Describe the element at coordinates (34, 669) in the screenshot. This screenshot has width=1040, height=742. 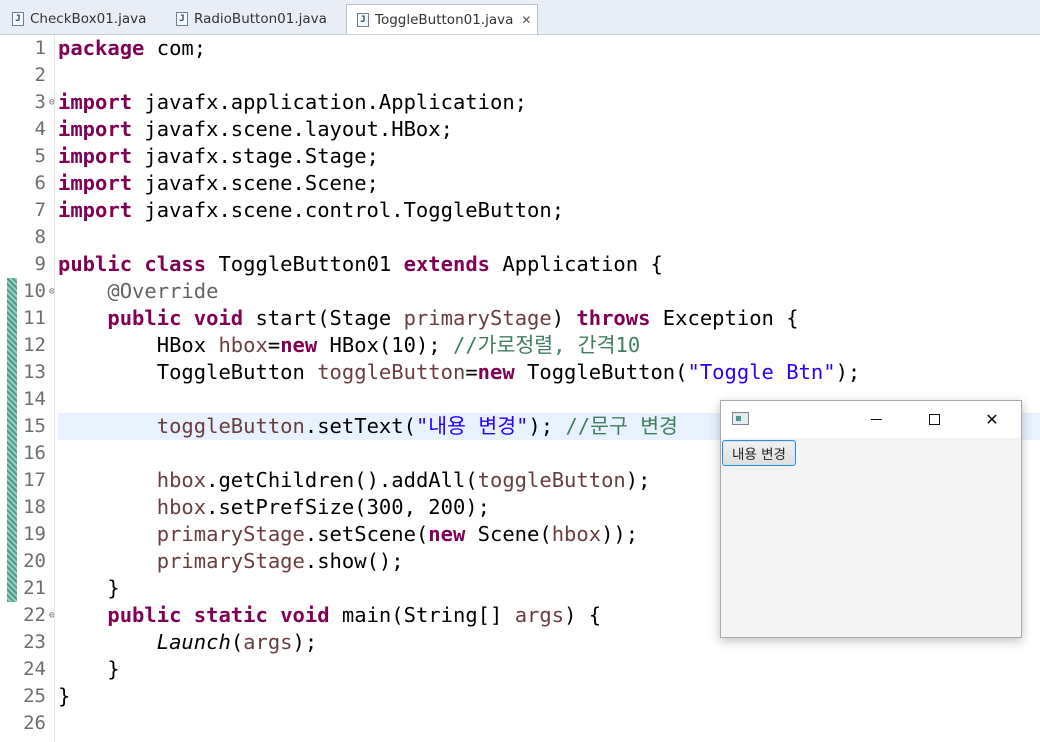
I see `line-number: 24` at that location.